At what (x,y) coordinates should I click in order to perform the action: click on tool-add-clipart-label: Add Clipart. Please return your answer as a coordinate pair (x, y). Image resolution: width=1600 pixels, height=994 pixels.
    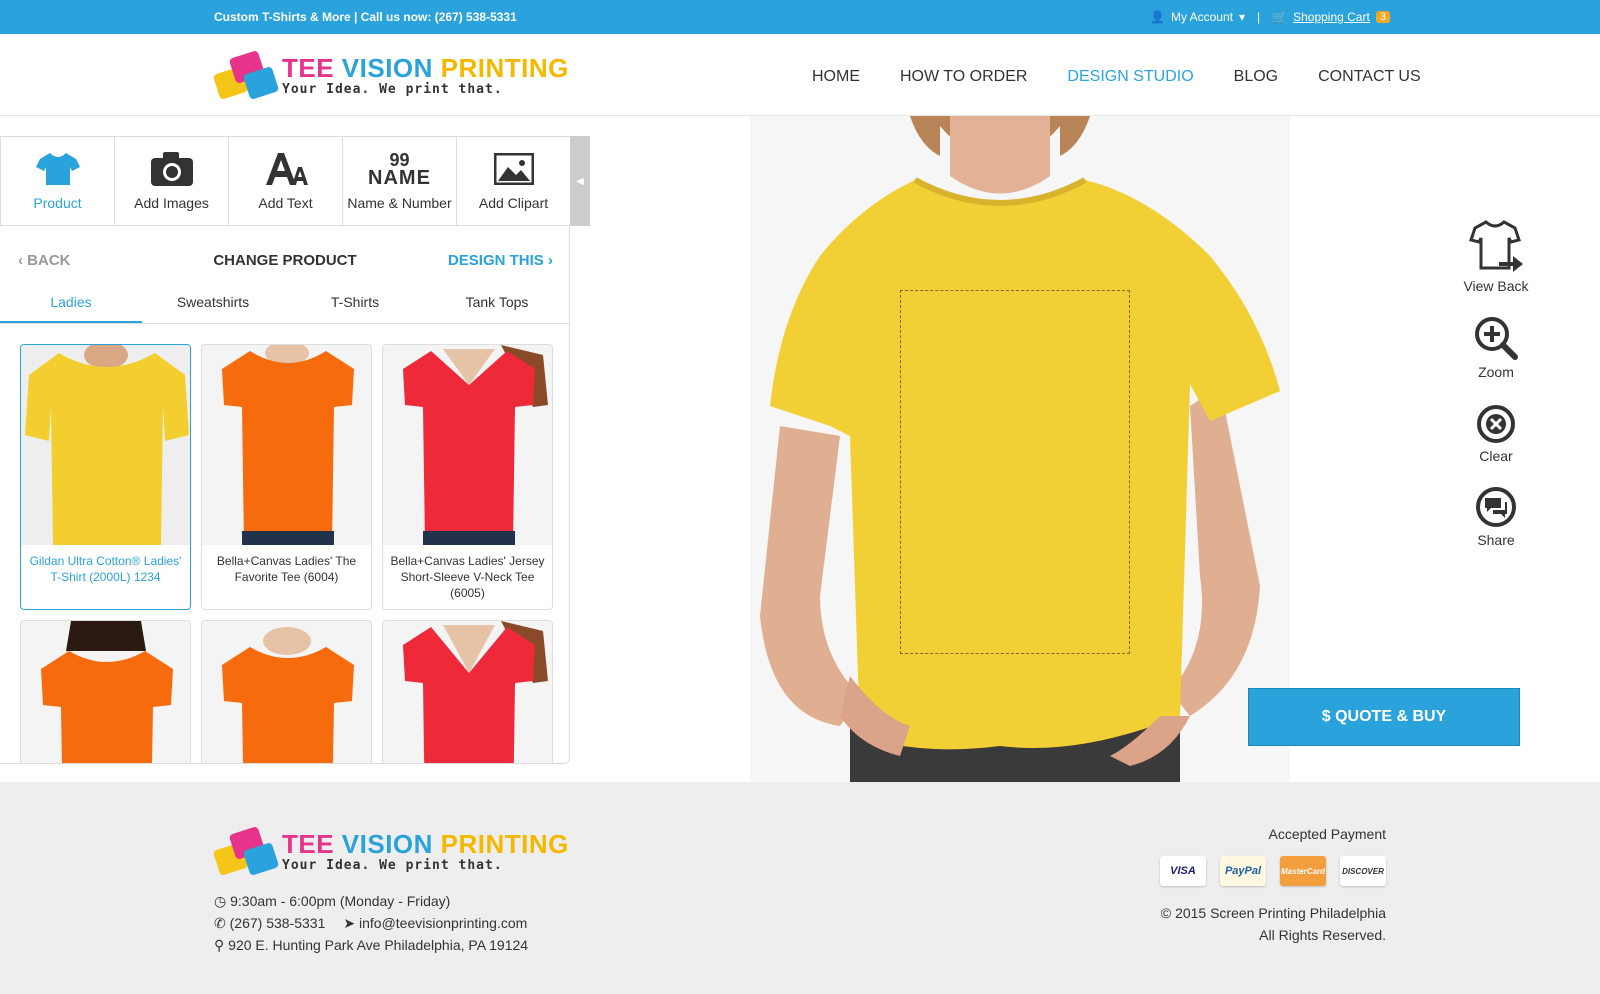
    Looking at the image, I should click on (513, 203).